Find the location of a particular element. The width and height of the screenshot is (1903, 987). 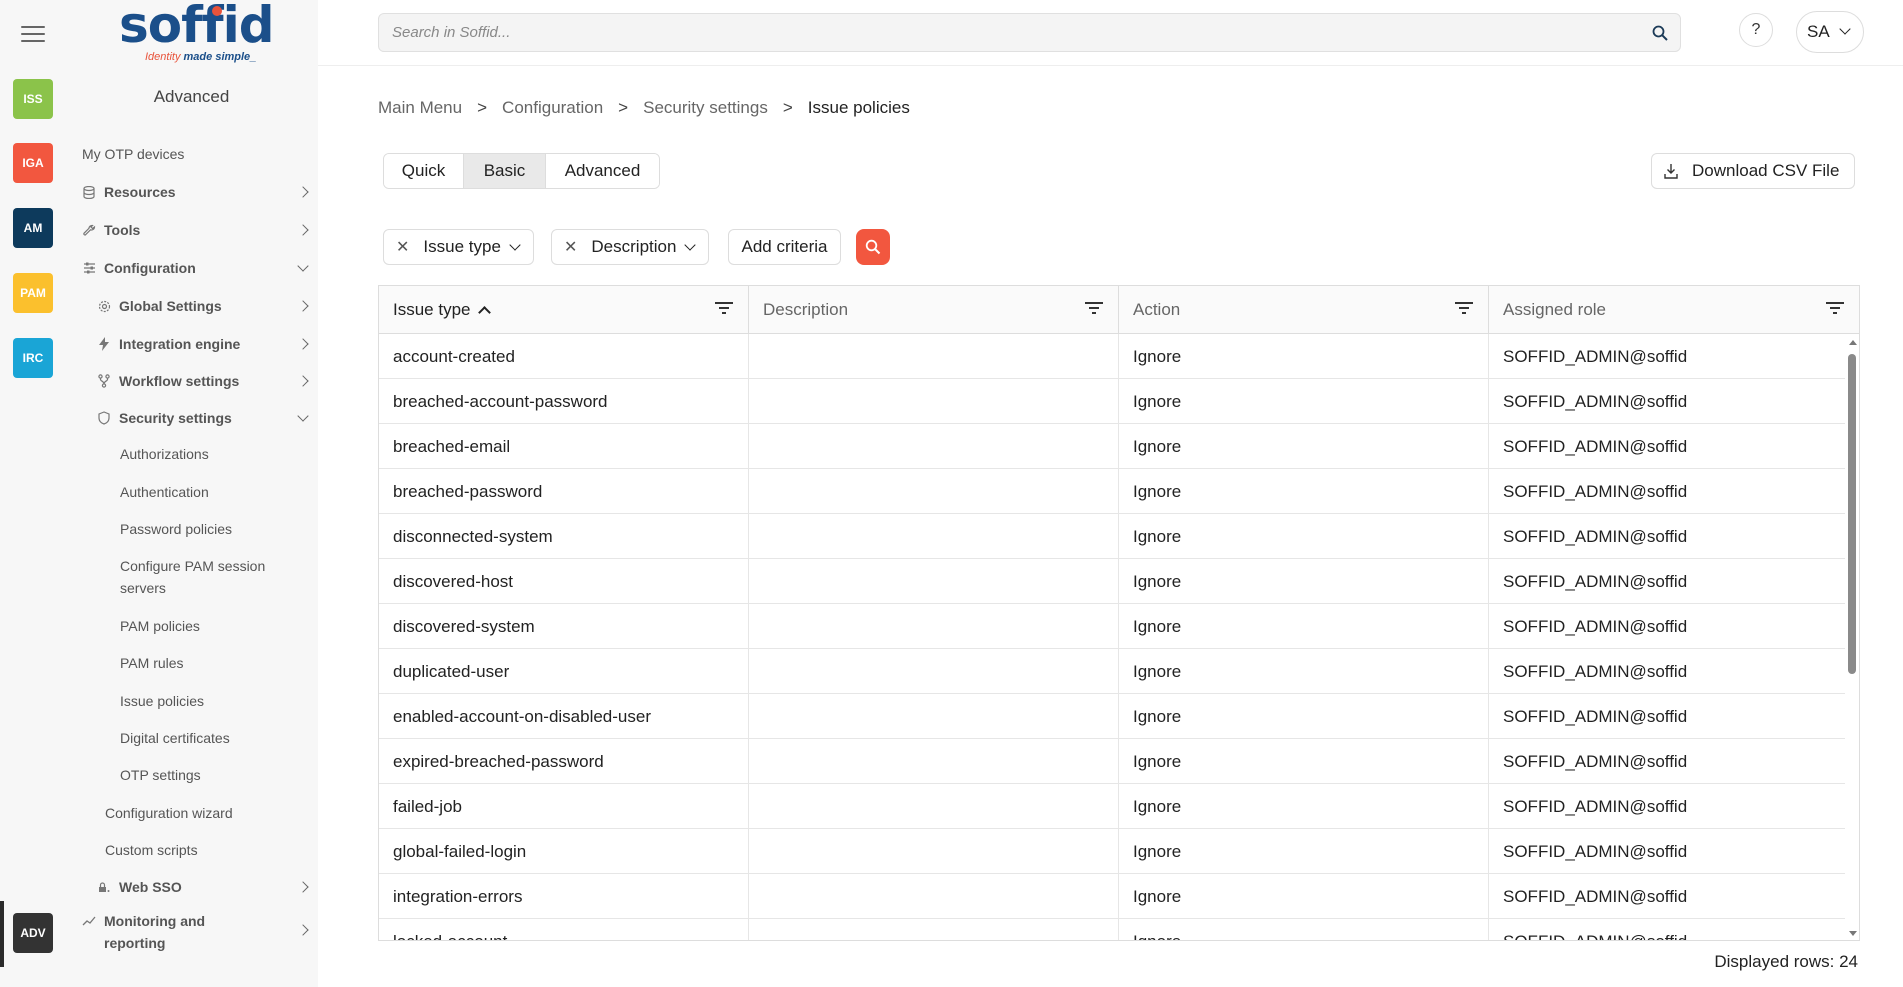

column-assigned-role: Assigned role is located at coordinates (1674, 309).